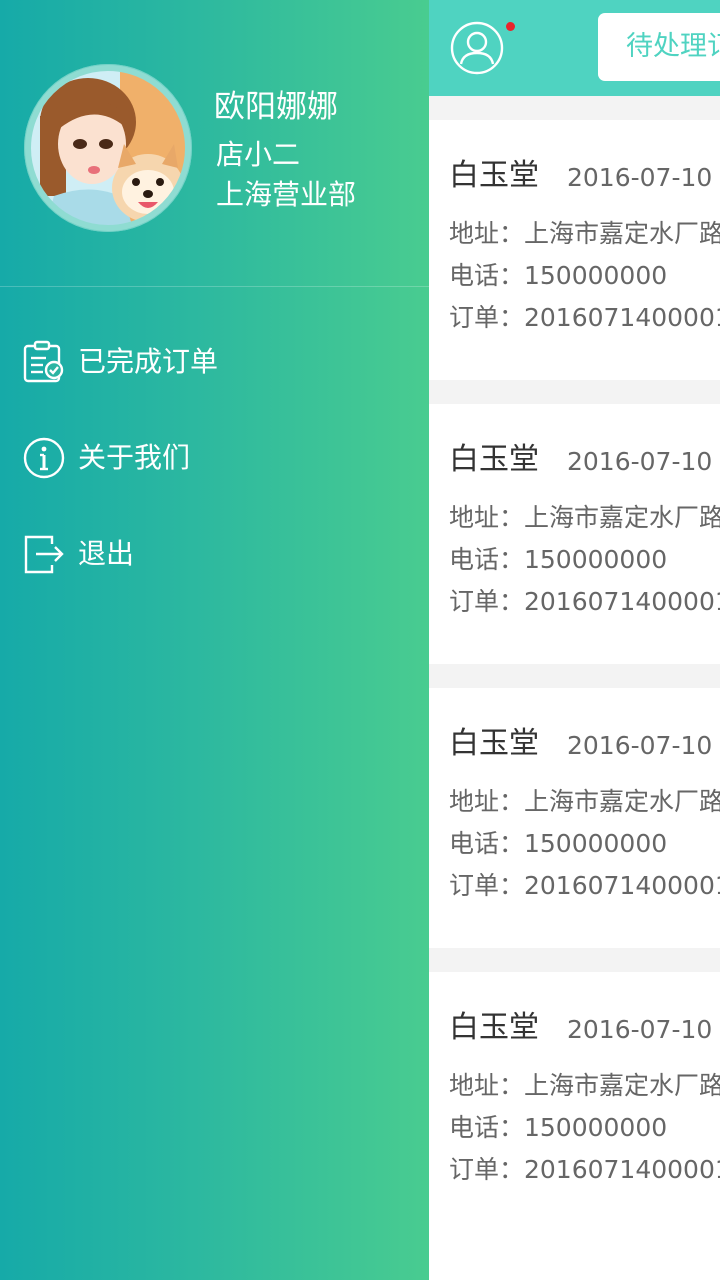 This screenshot has width=720, height=1280. What do you see at coordinates (214, 554) in the screenshot?
I see `menu-item-logout: 退出` at bounding box center [214, 554].